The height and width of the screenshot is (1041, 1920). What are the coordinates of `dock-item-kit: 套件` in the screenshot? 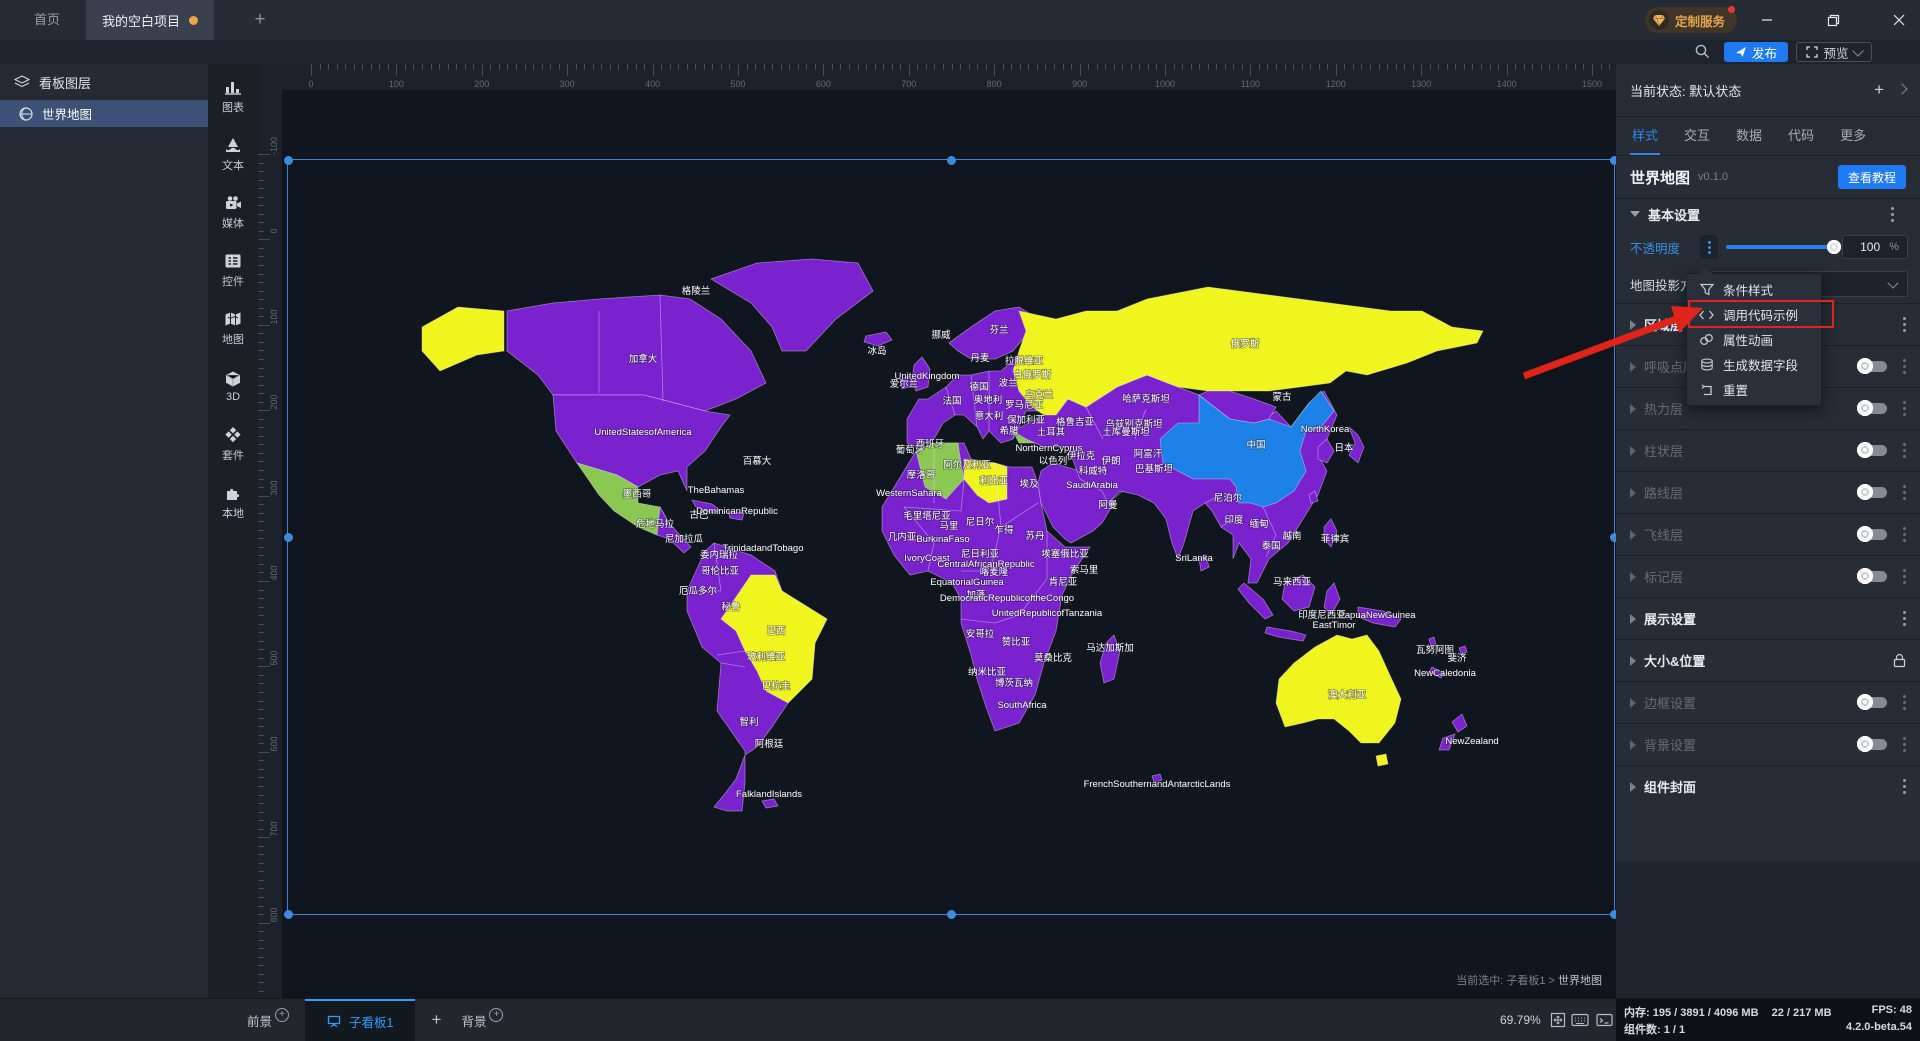 It's located at (233, 444).